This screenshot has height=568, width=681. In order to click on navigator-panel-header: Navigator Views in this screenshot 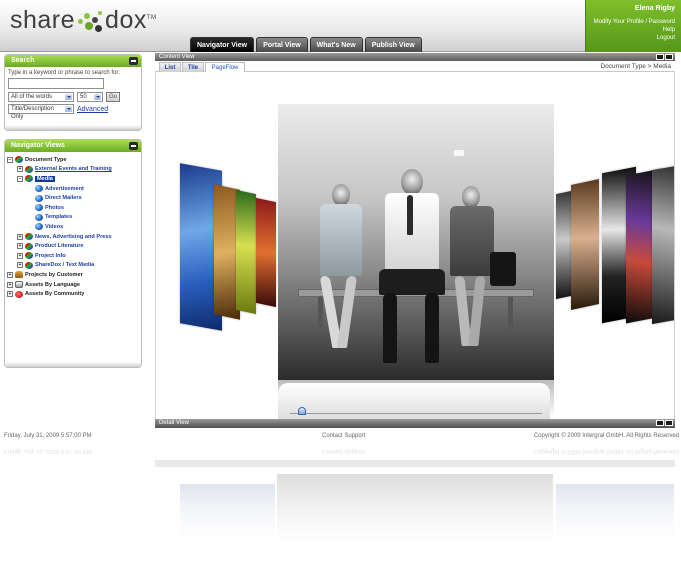, I will do `click(73, 146)`.